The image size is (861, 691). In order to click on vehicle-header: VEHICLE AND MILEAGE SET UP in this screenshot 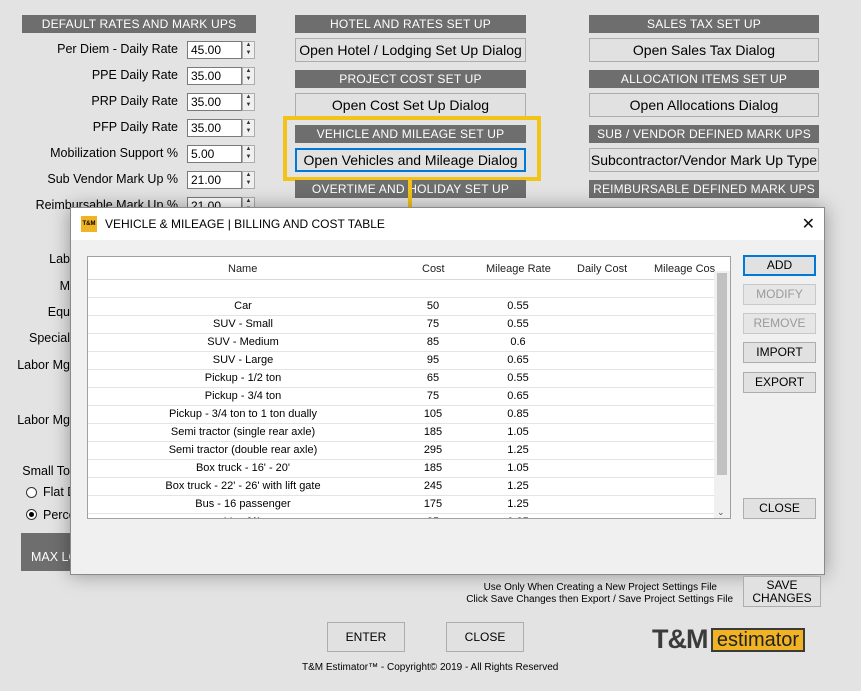, I will do `click(410, 134)`.